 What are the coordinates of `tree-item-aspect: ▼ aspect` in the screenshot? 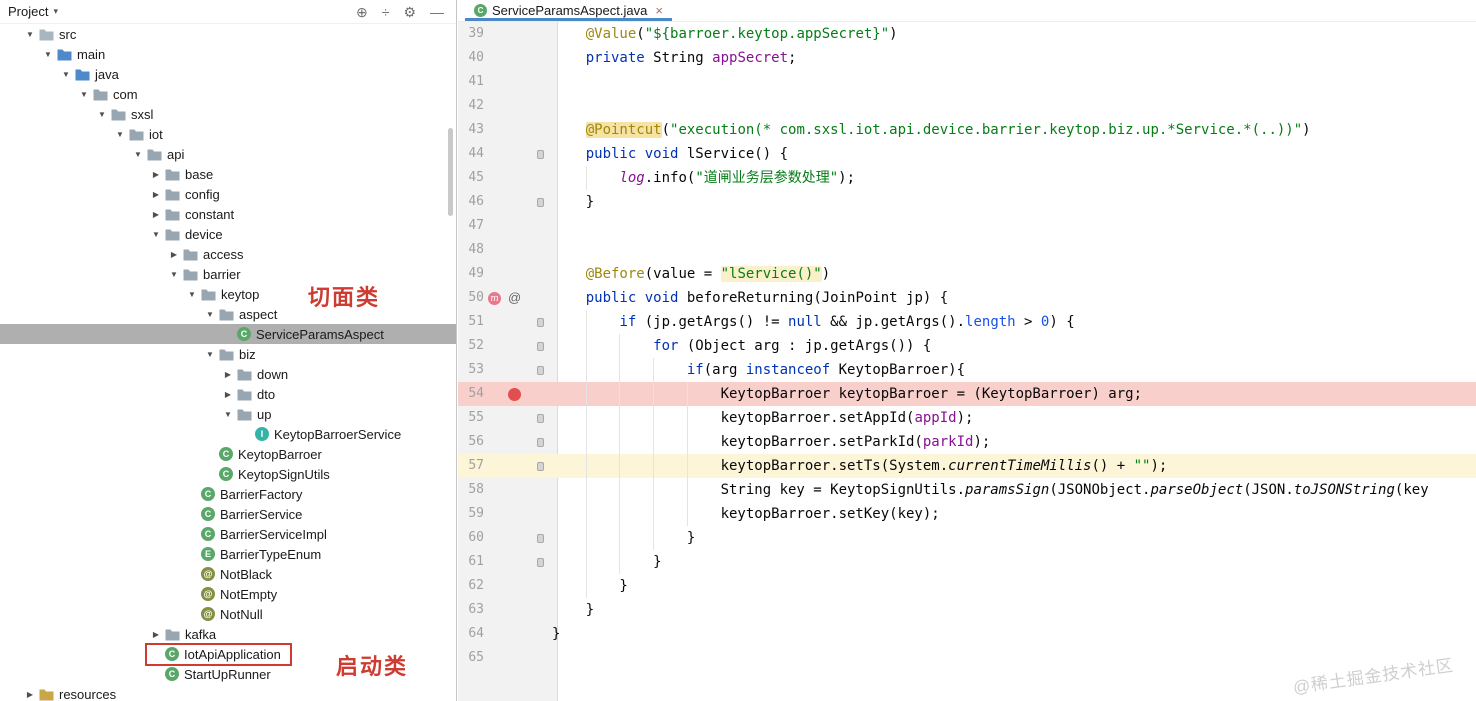 It's located at (228, 314).